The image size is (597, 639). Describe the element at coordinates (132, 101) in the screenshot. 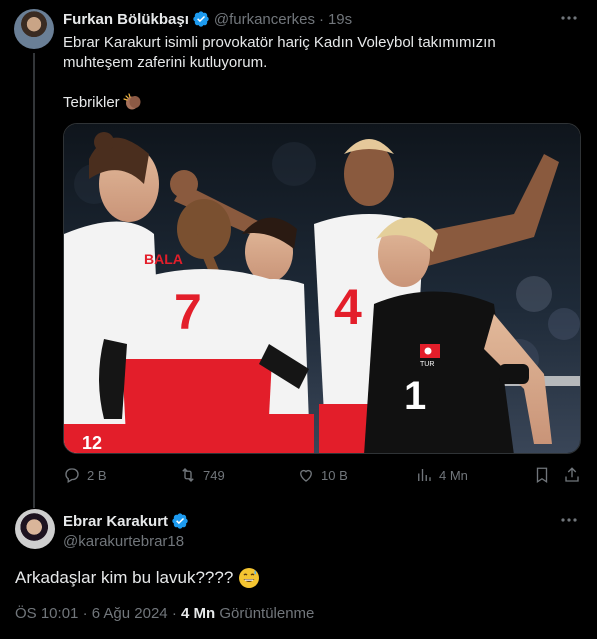

I see `clapping-hands-emoji-icon` at that location.